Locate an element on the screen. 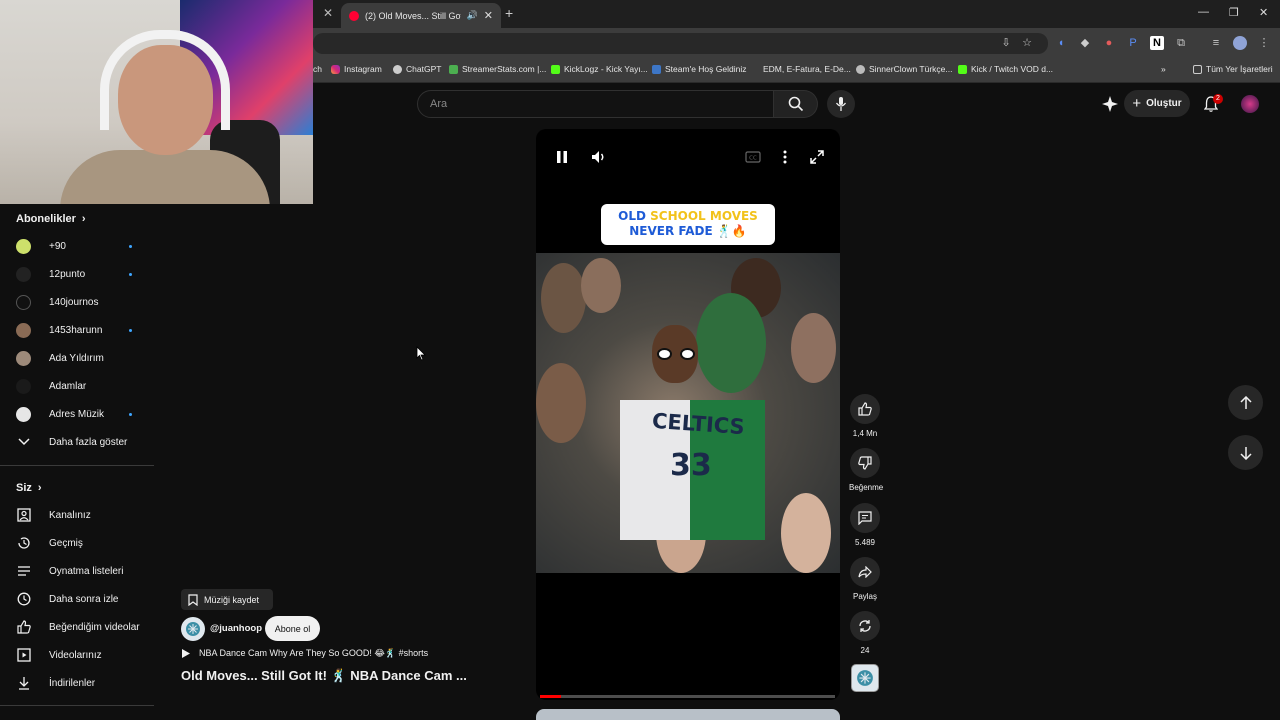 This screenshot has width=1280, height=720. restore-icon: ❐ is located at coordinates (1234, 12).